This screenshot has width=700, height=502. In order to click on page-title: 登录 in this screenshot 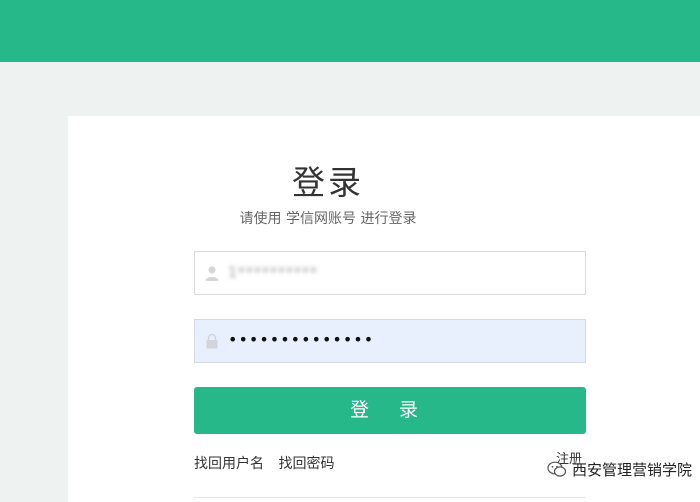, I will do `click(328, 182)`.